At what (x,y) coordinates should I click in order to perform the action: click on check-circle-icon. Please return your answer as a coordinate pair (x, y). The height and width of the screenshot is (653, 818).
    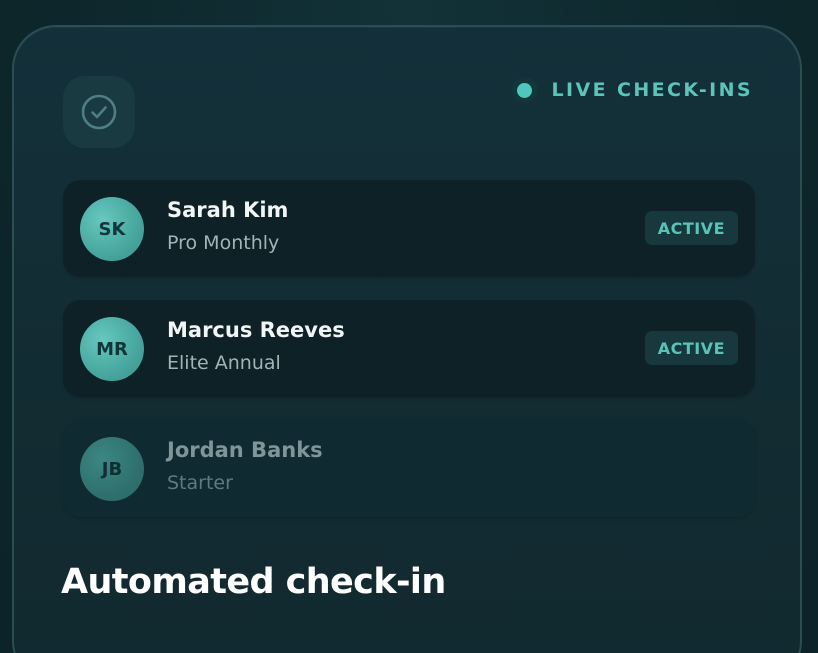
    Looking at the image, I should click on (99, 112).